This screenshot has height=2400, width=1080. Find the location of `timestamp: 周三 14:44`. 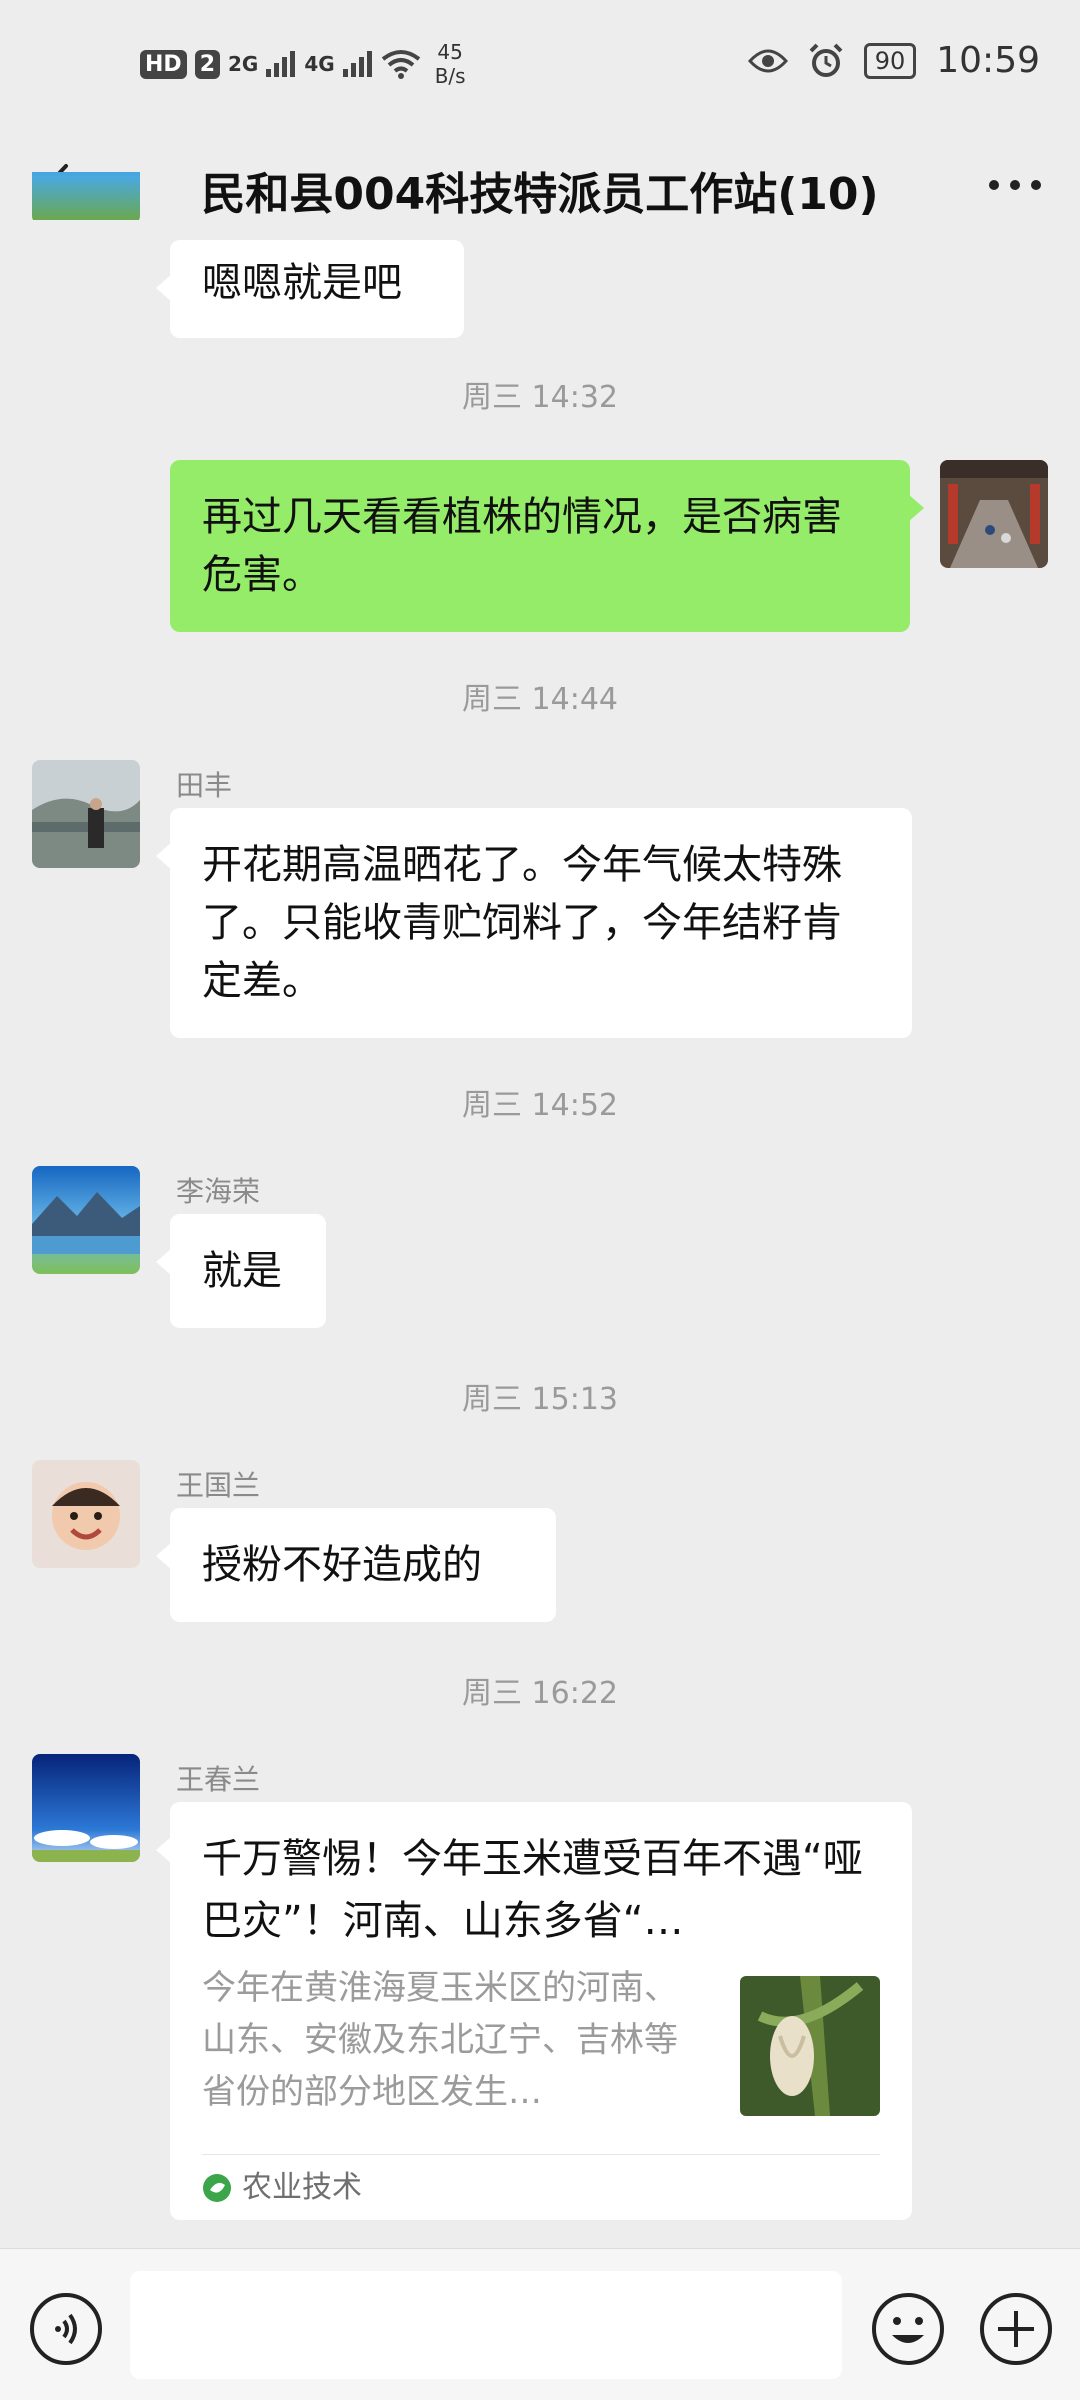

timestamp: 周三 14:44 is located at coordinates (540, 699).